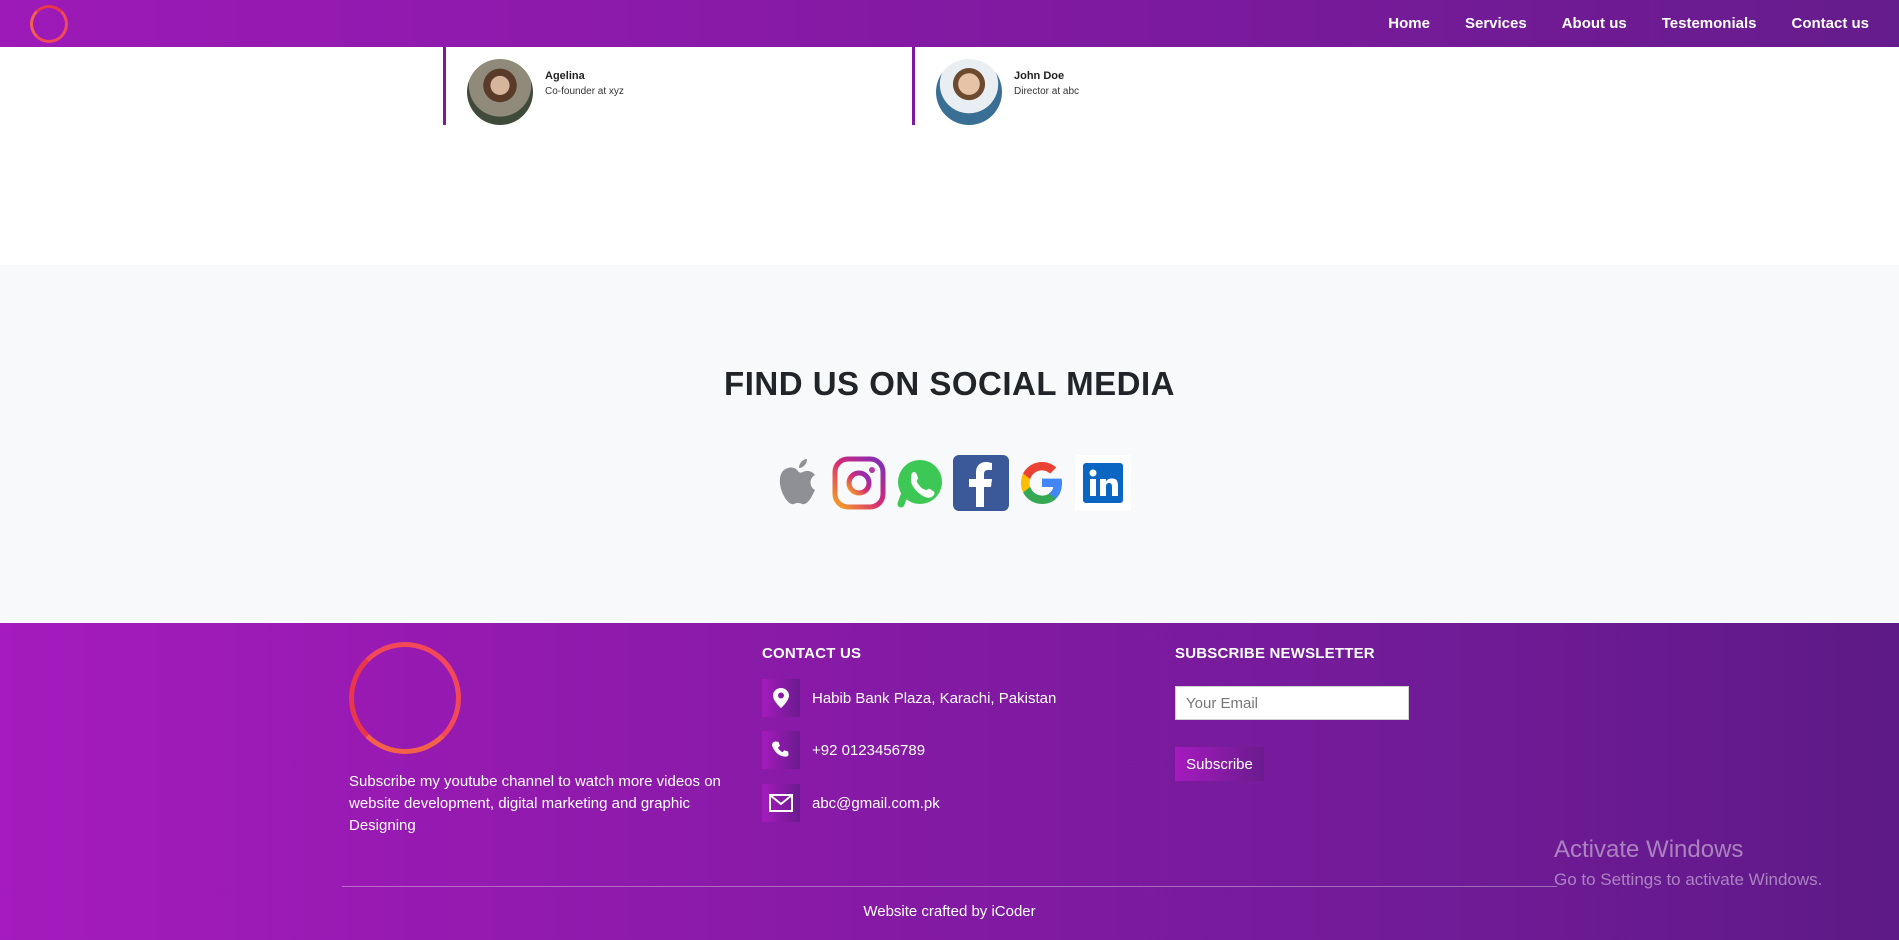  What do you see at coordinates (1649, 849) in the screenshot?
I see `watermark-title: Activate Windows` at bounding box center [1649, 849].